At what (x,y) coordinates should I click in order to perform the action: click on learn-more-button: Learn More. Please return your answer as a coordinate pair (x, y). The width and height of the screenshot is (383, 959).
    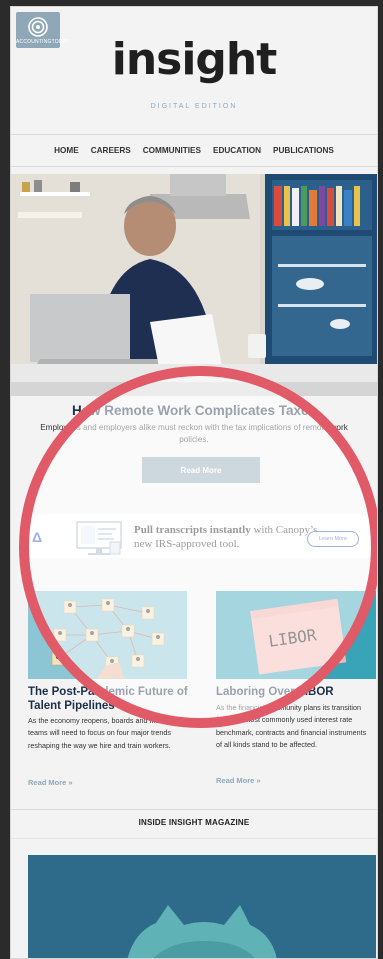
    Looking at the image, I should click on (333, 539).